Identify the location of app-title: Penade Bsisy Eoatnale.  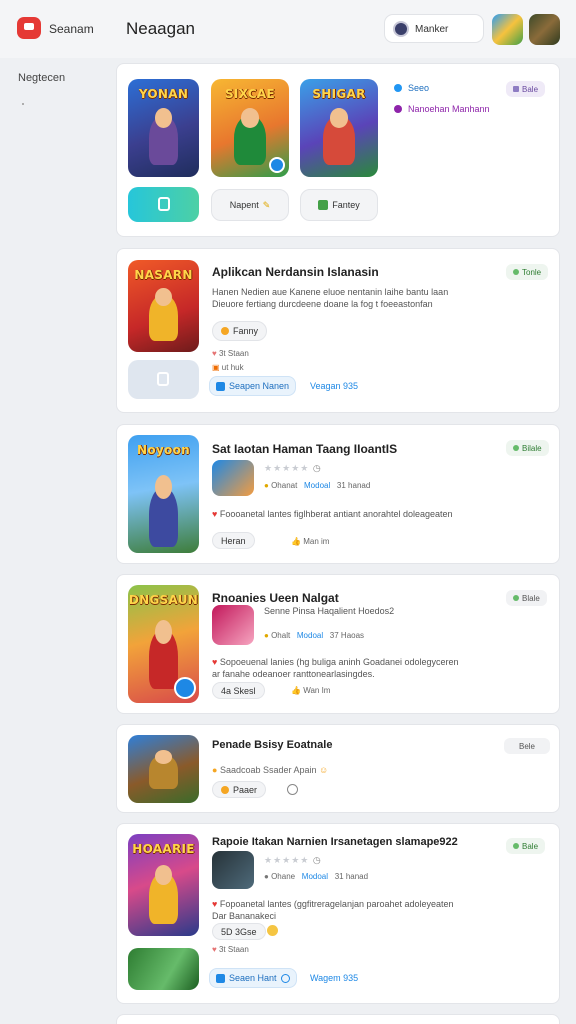
(272, 745).